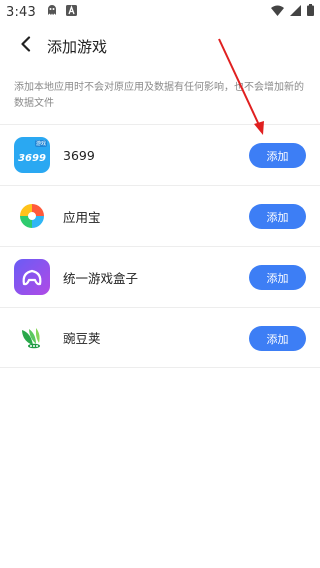 This screenshot has width=320, height=568. Describe the element at coordinates (32, 338) in the screenshot. I see `wandoujia-icon` at that location.